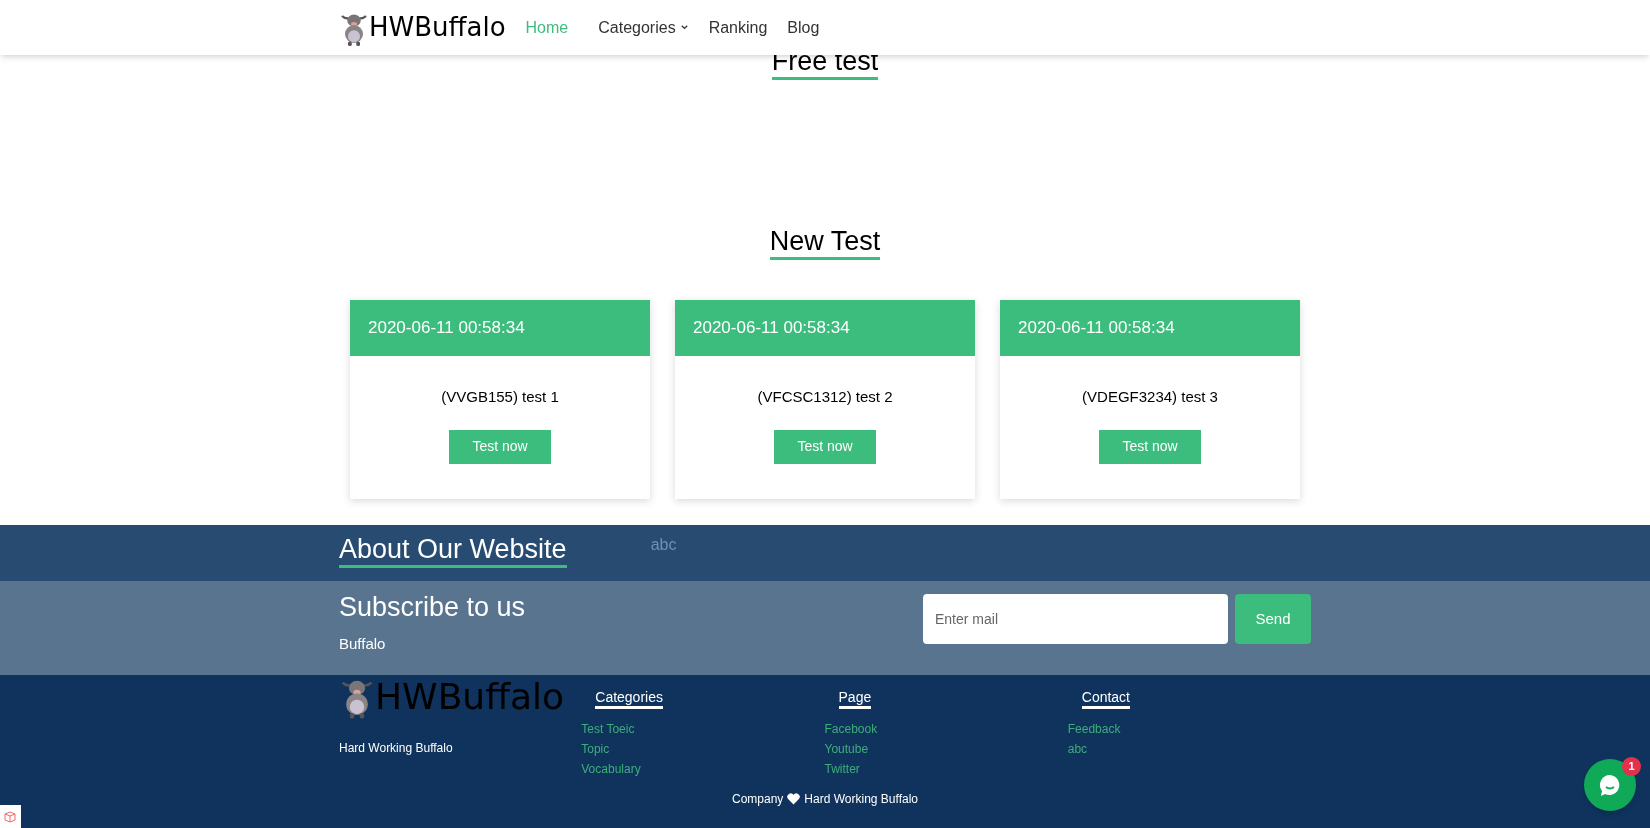  What do you see at coordinates (643, 27) in the screenshot?
I see `nav-link: Categories` at bounding box center [643, 27].